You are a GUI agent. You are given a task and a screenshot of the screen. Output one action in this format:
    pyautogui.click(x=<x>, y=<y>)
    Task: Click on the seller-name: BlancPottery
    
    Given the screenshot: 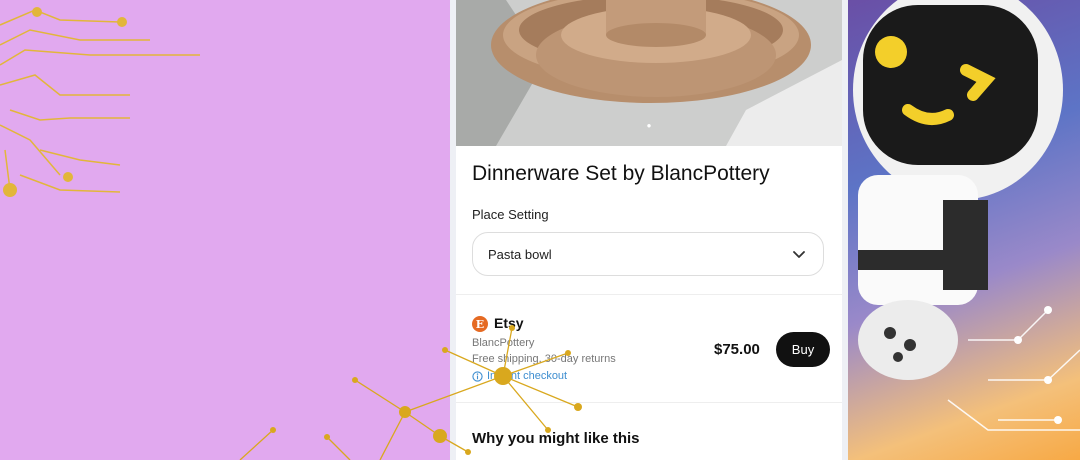 What is the action you would take?
    pyautogui.click(x=503, y=343)
    